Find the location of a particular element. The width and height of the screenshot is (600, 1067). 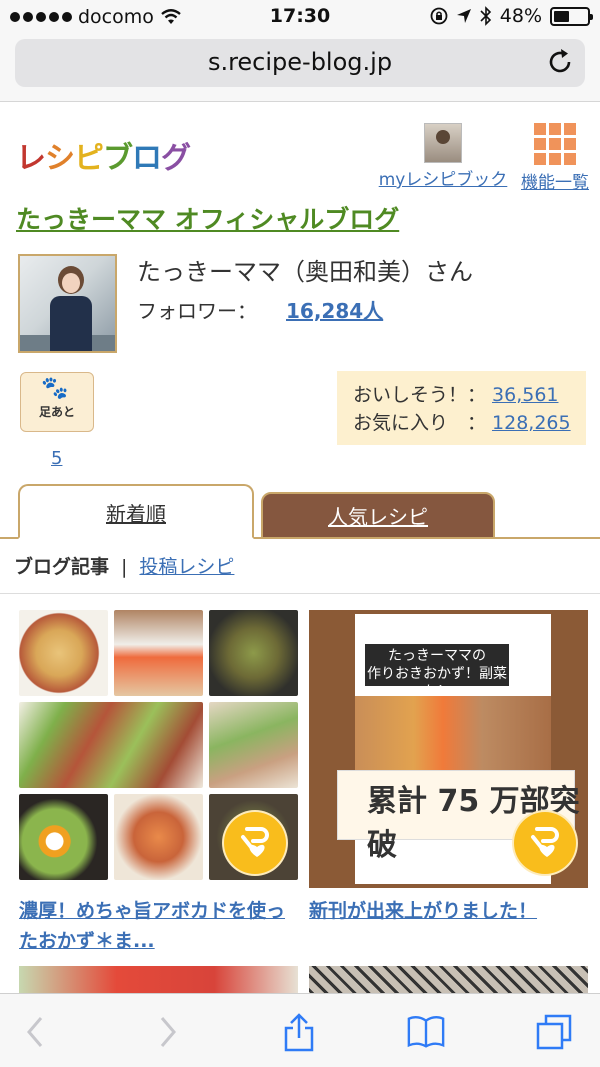

address-bar: s.recipe-blog.jp is located at coordinates (300, 68).